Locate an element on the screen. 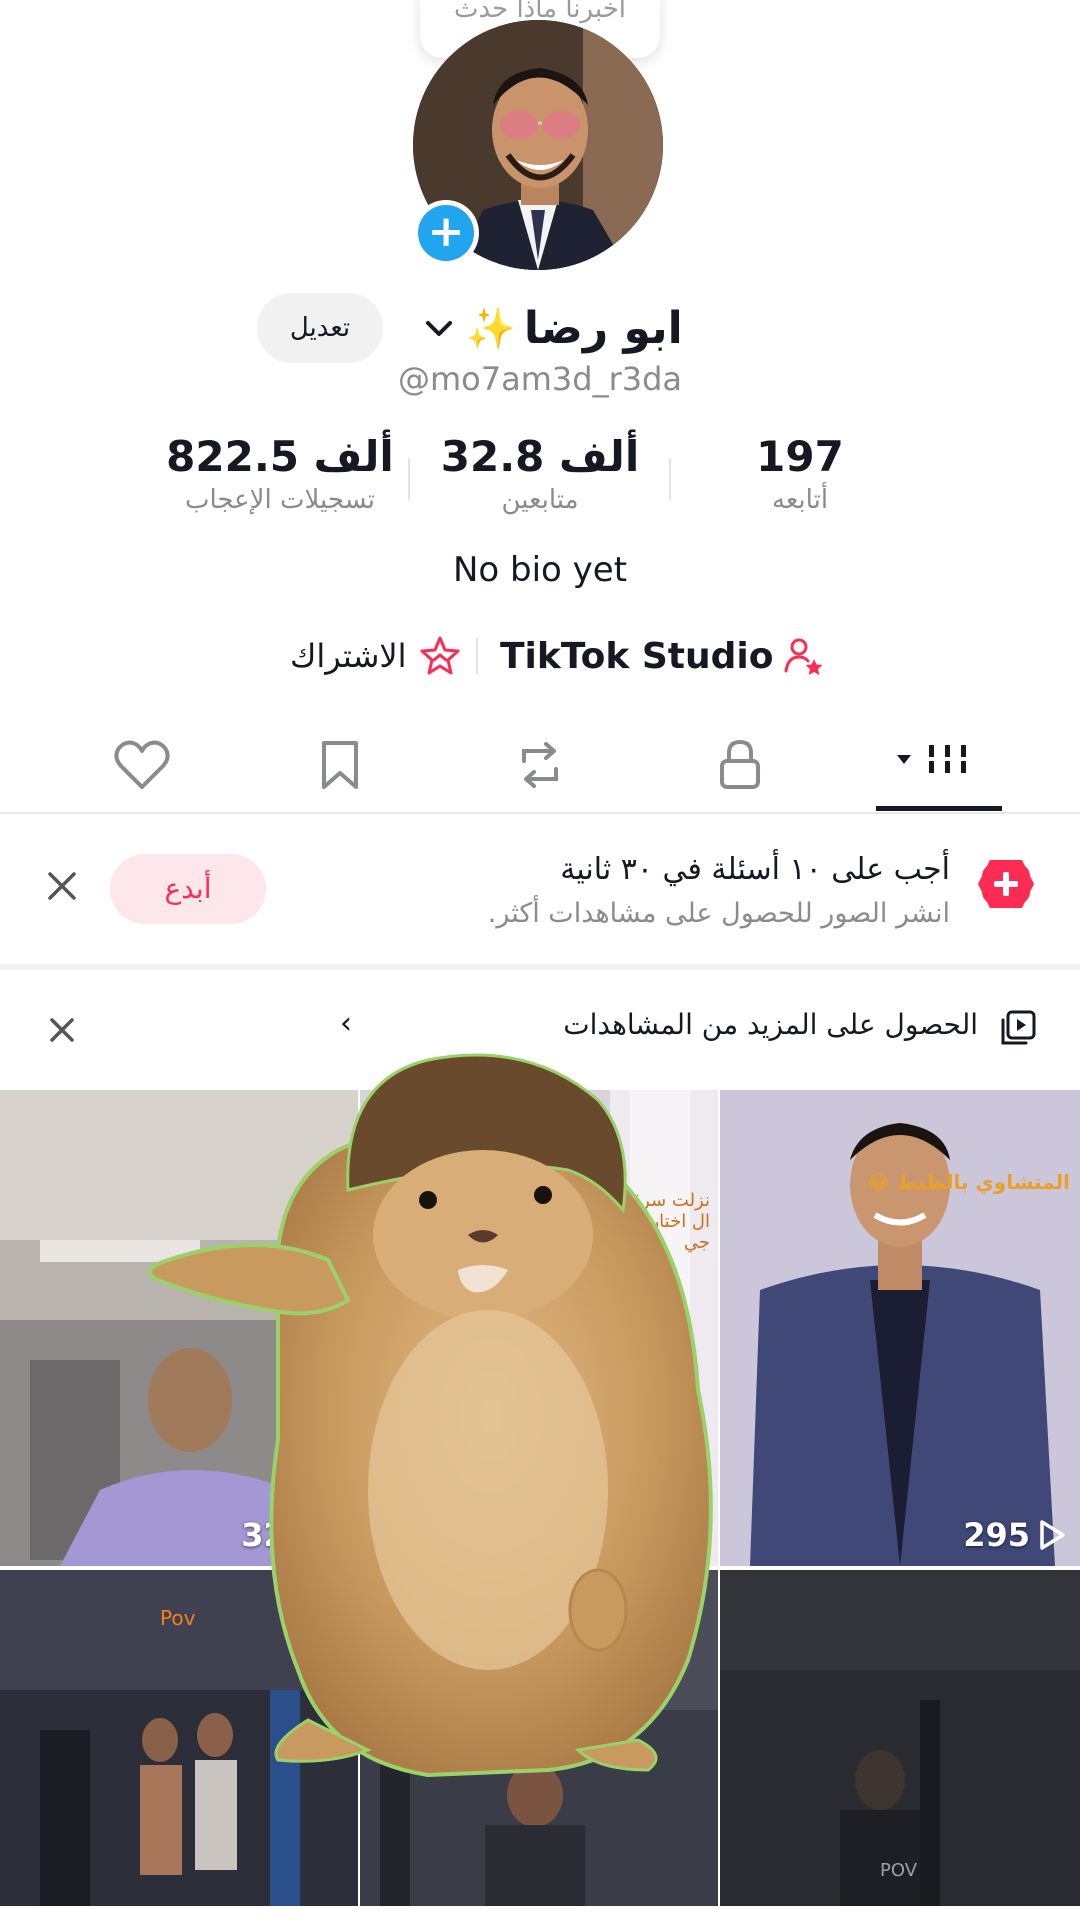 Image resolution: width=1080 pixels, height=1920 pixels. stat-followers: 32.8 ألف متابعين is located at coordinates (540, 473).